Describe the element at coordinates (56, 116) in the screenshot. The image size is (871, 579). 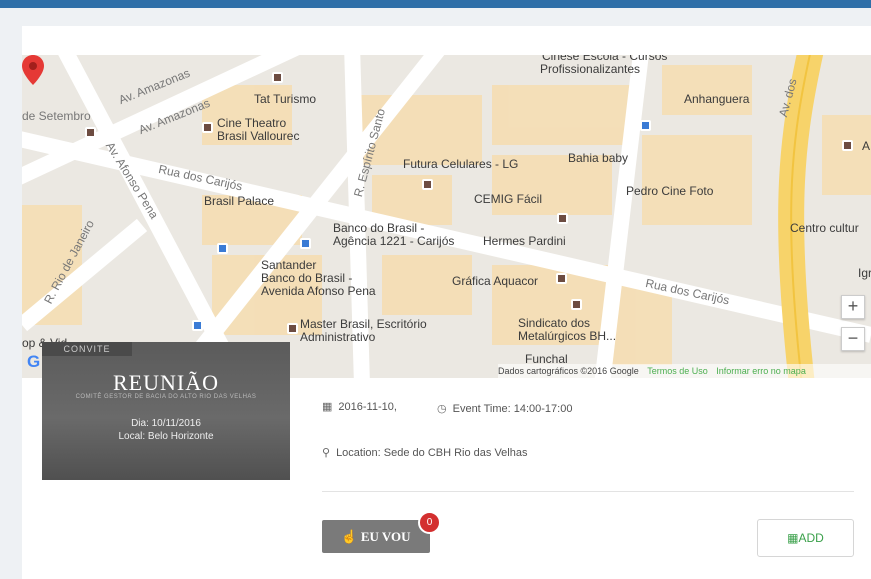
I see `street-label: de Setembro` at that location.